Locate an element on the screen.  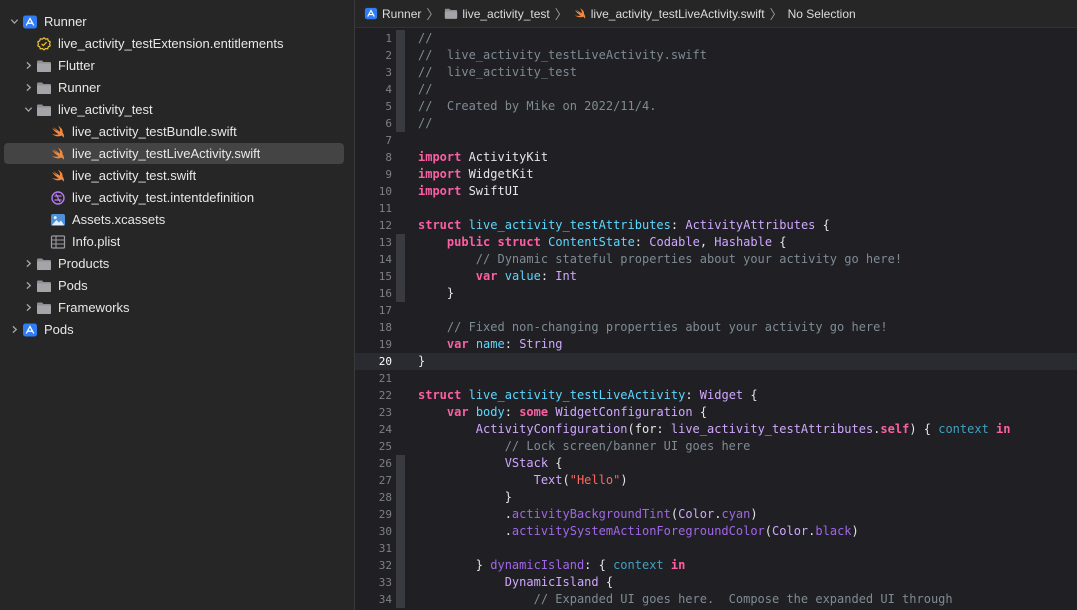
navigator-item: live_activity_testLiveActivity.swift is located at coordinates (174, 153).